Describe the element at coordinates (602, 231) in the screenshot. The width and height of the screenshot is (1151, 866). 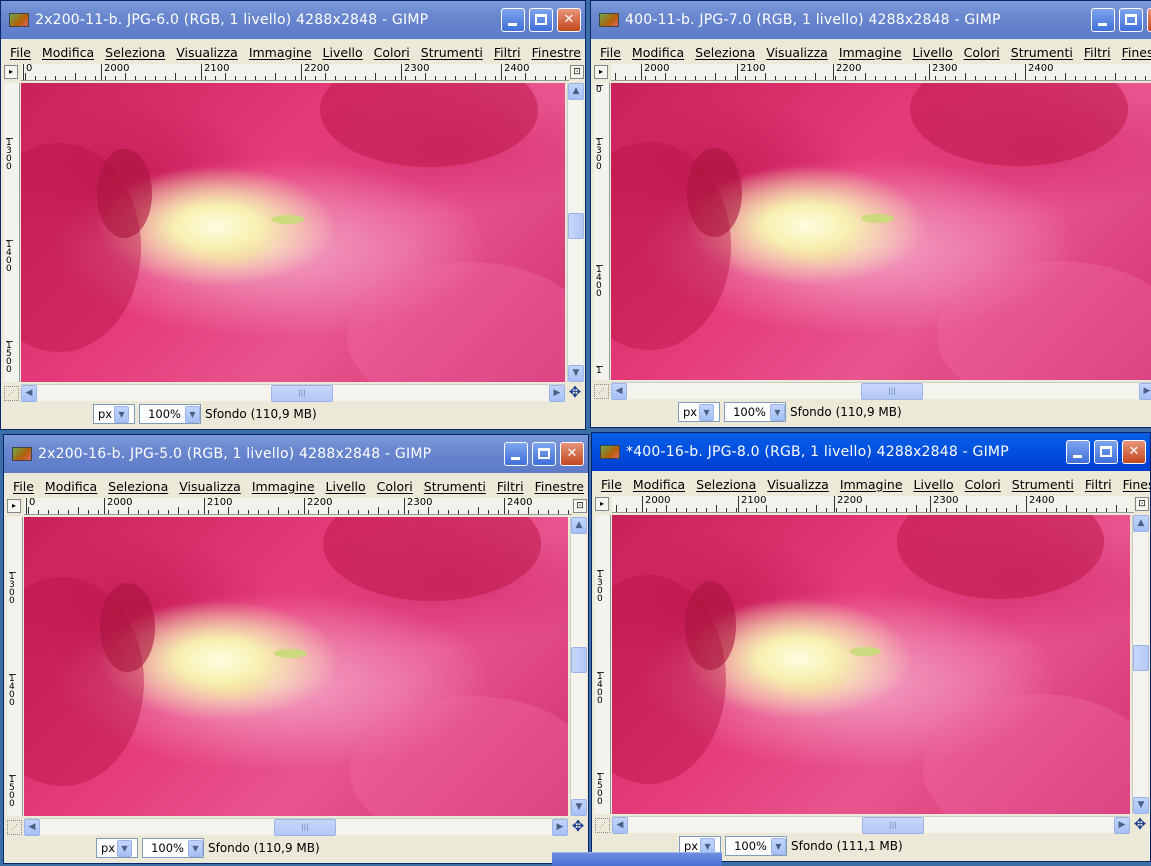
I see `vertical-ruler: 0 1300 1400 1` at that location.